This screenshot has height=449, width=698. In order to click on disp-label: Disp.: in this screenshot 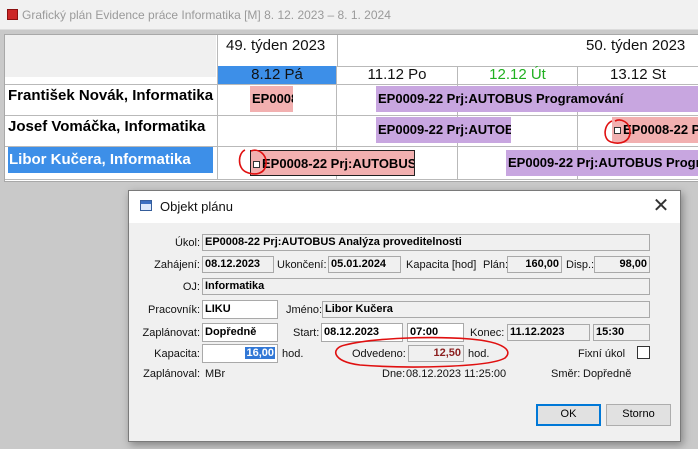, I will do `click(580, 265)`.